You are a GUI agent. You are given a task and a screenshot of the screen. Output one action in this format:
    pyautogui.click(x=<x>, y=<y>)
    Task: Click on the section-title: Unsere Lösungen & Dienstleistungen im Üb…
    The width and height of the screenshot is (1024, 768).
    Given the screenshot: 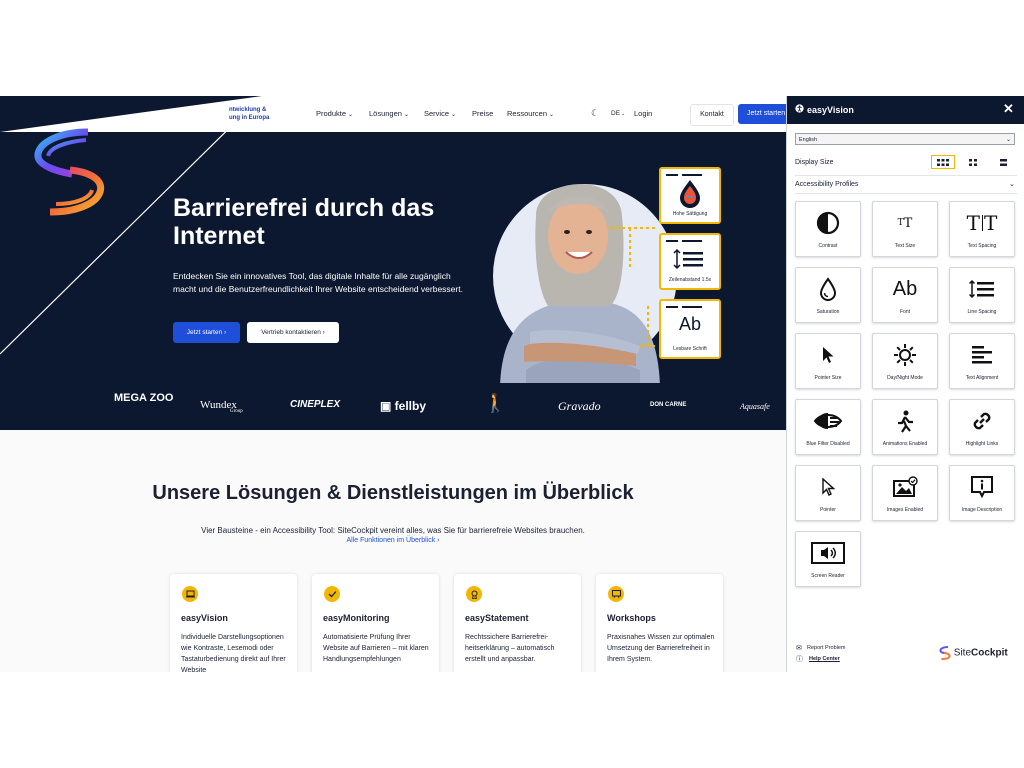 What is the action you would take?
    pyautogui.click(x=393, y=493)
    